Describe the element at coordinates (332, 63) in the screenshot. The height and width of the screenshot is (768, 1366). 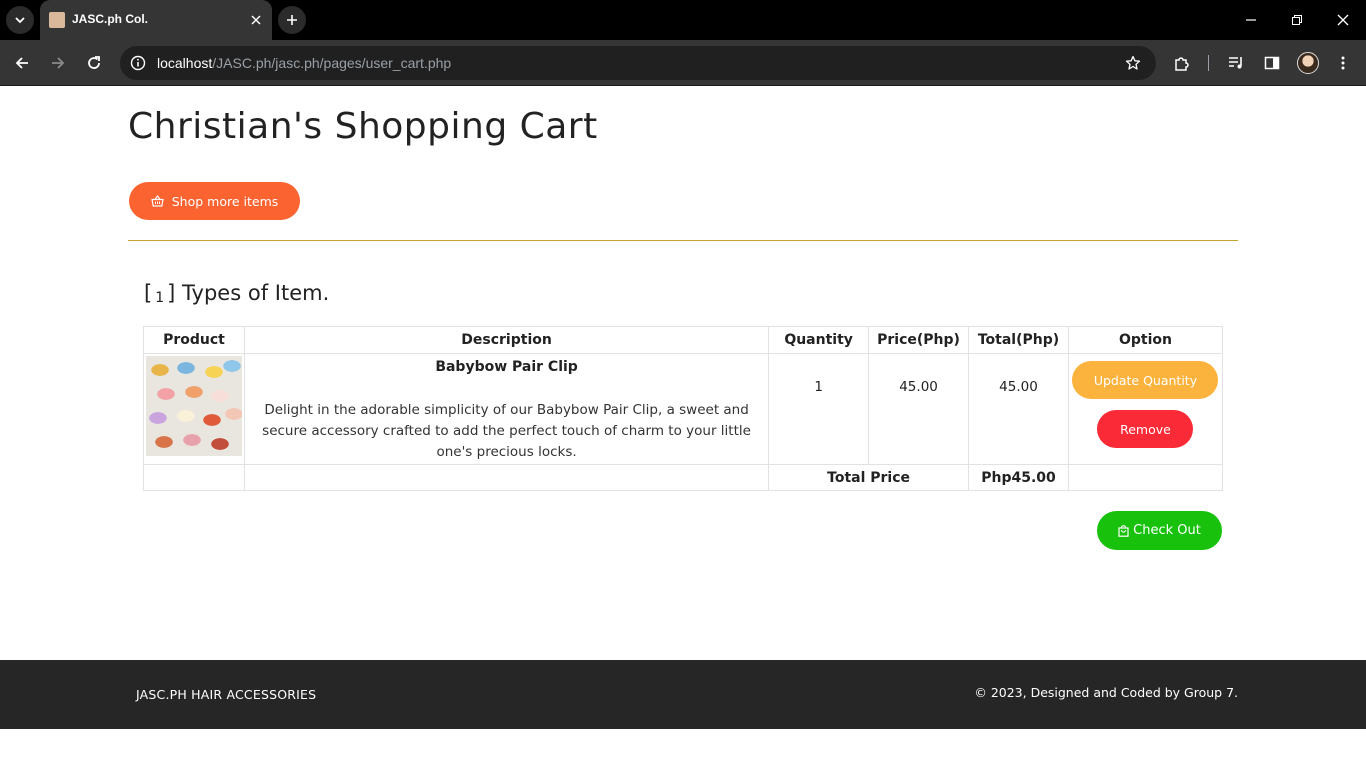
I see `url-path: /JASC.ph/jasc.ph/pages/user_cart.php` at that location.